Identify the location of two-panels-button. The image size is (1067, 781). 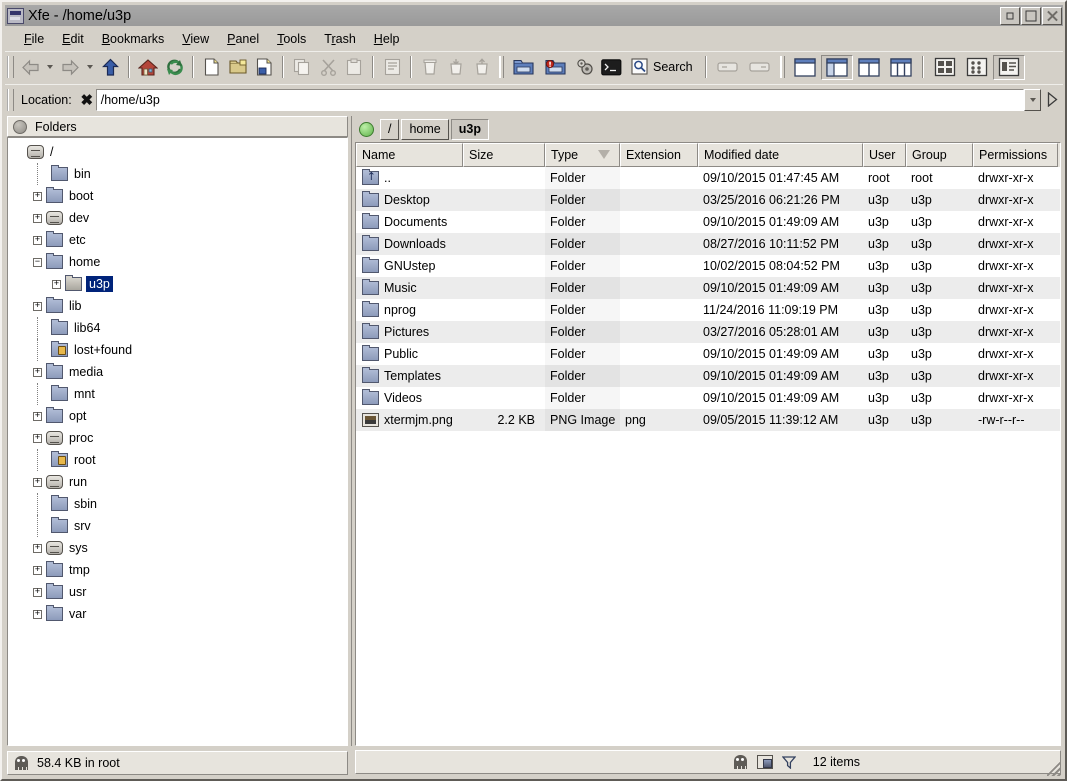
(869, 67).